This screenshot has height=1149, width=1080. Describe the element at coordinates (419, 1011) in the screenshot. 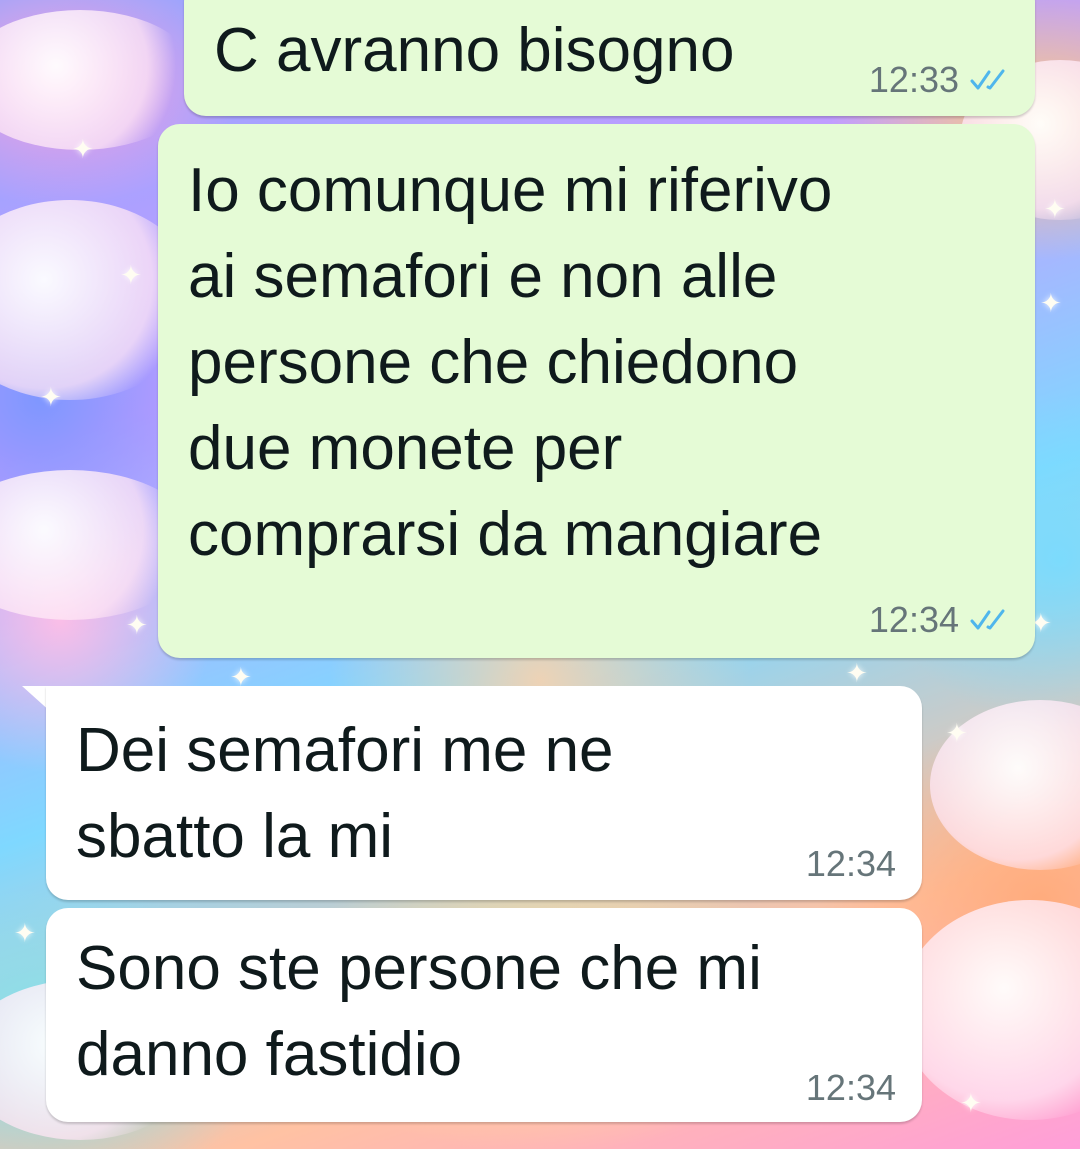

I see `message-text: Sono ste persone che mi danno fastidio` at that location.